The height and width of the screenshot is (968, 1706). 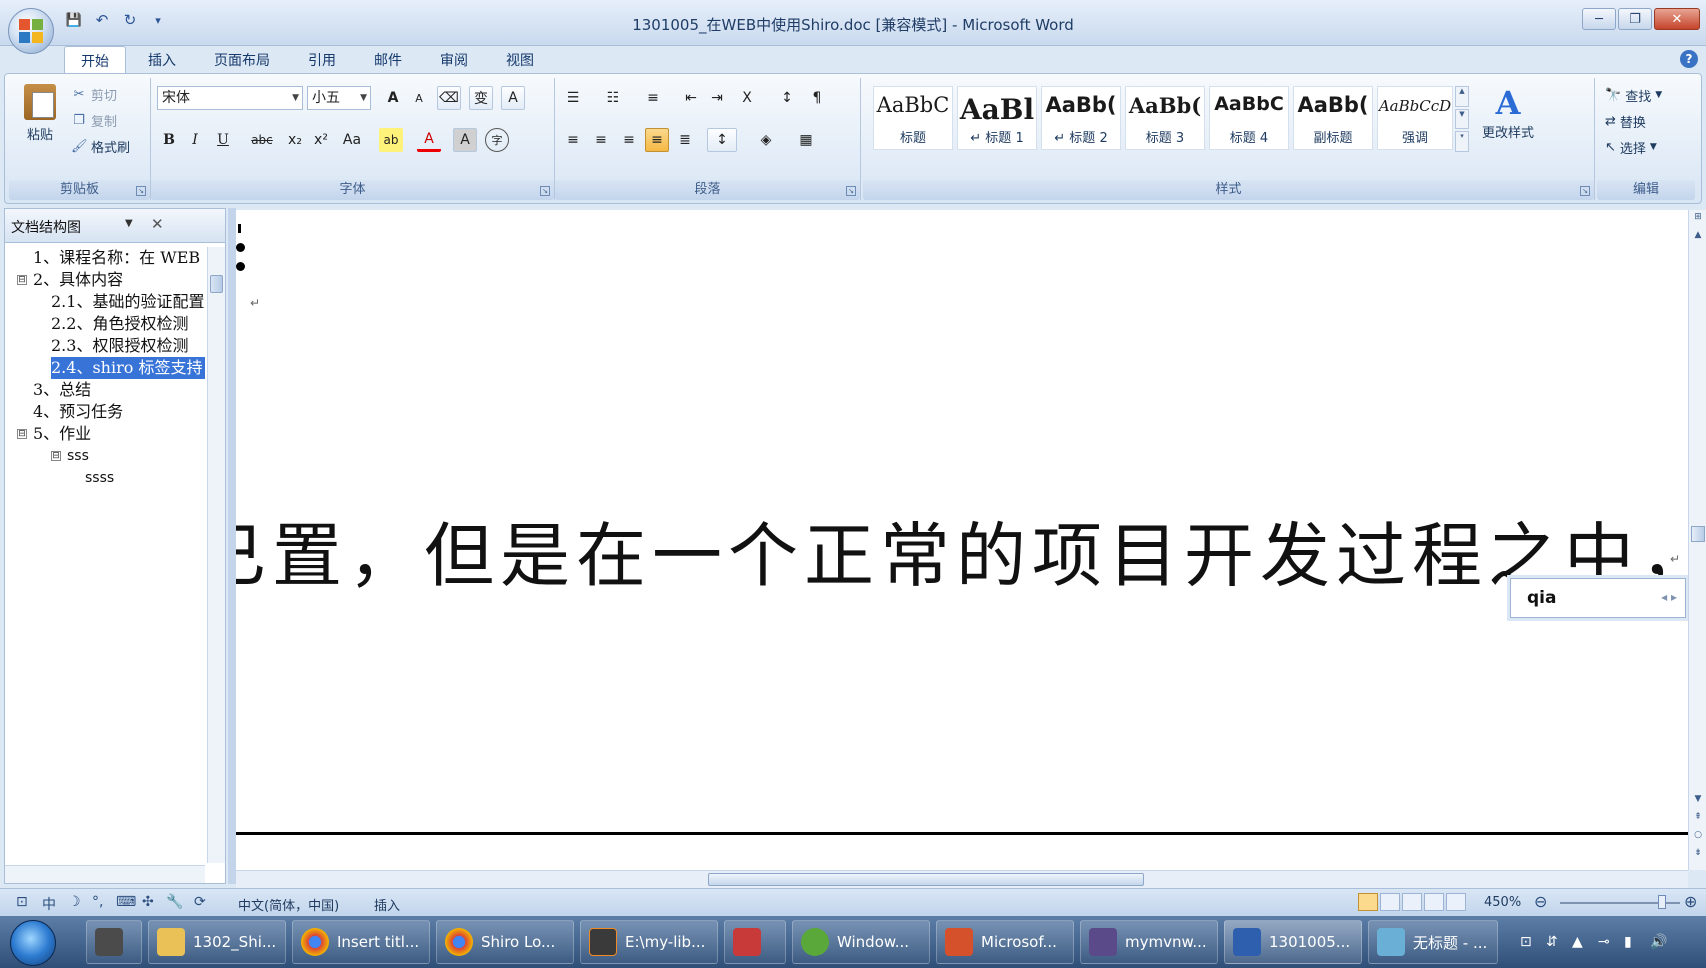 I want to click on multilevel-list-button: ≡, so click(x=653, y=98).